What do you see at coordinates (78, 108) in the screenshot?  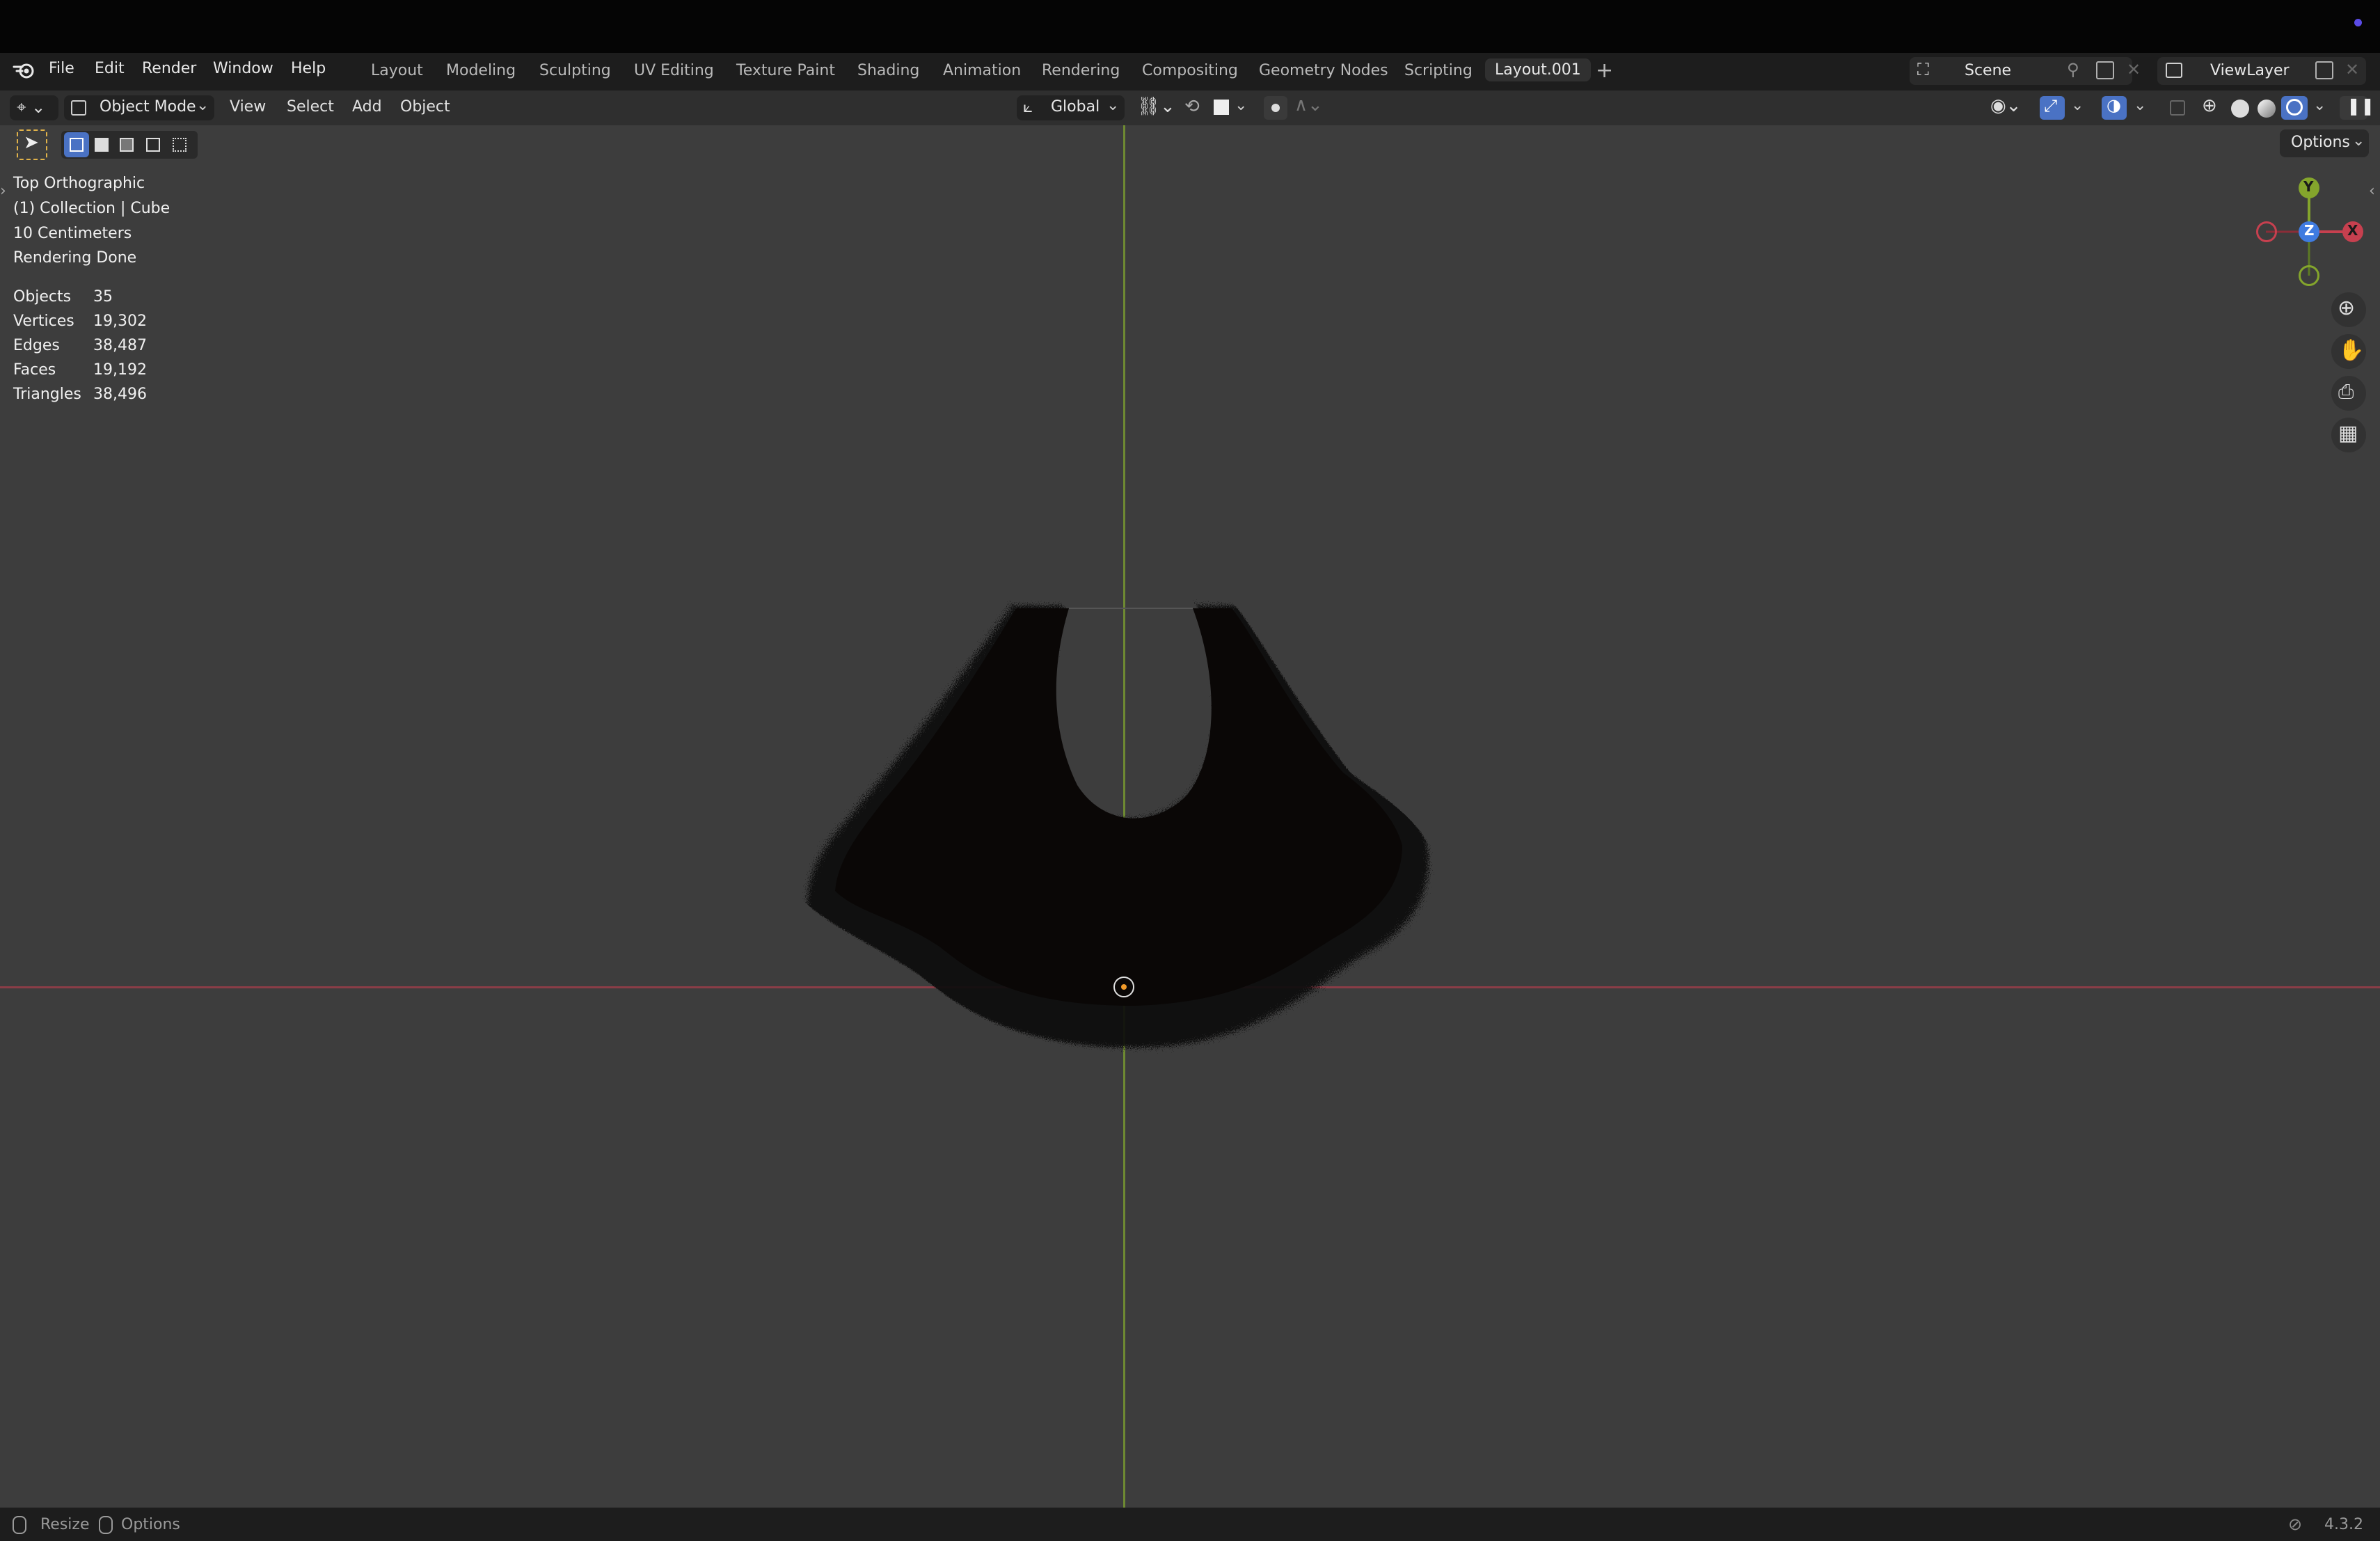 I see `object-mode-icon` at bounding box center [78, 108].